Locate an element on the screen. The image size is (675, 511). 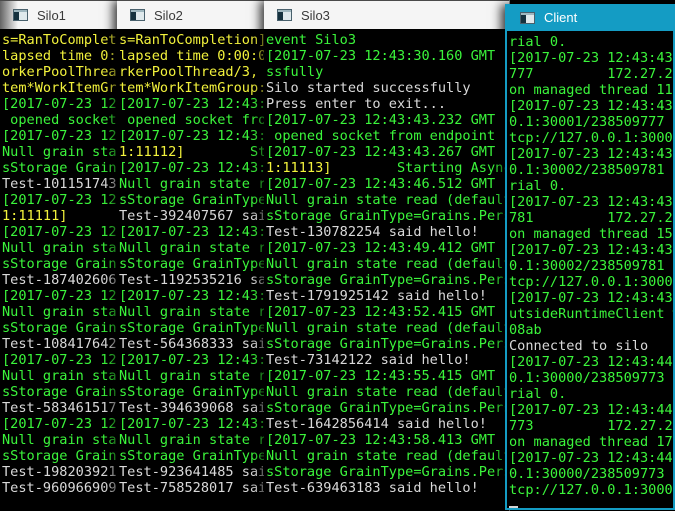
console-line: on managed thread 15 is located at coordinates (591, 234).